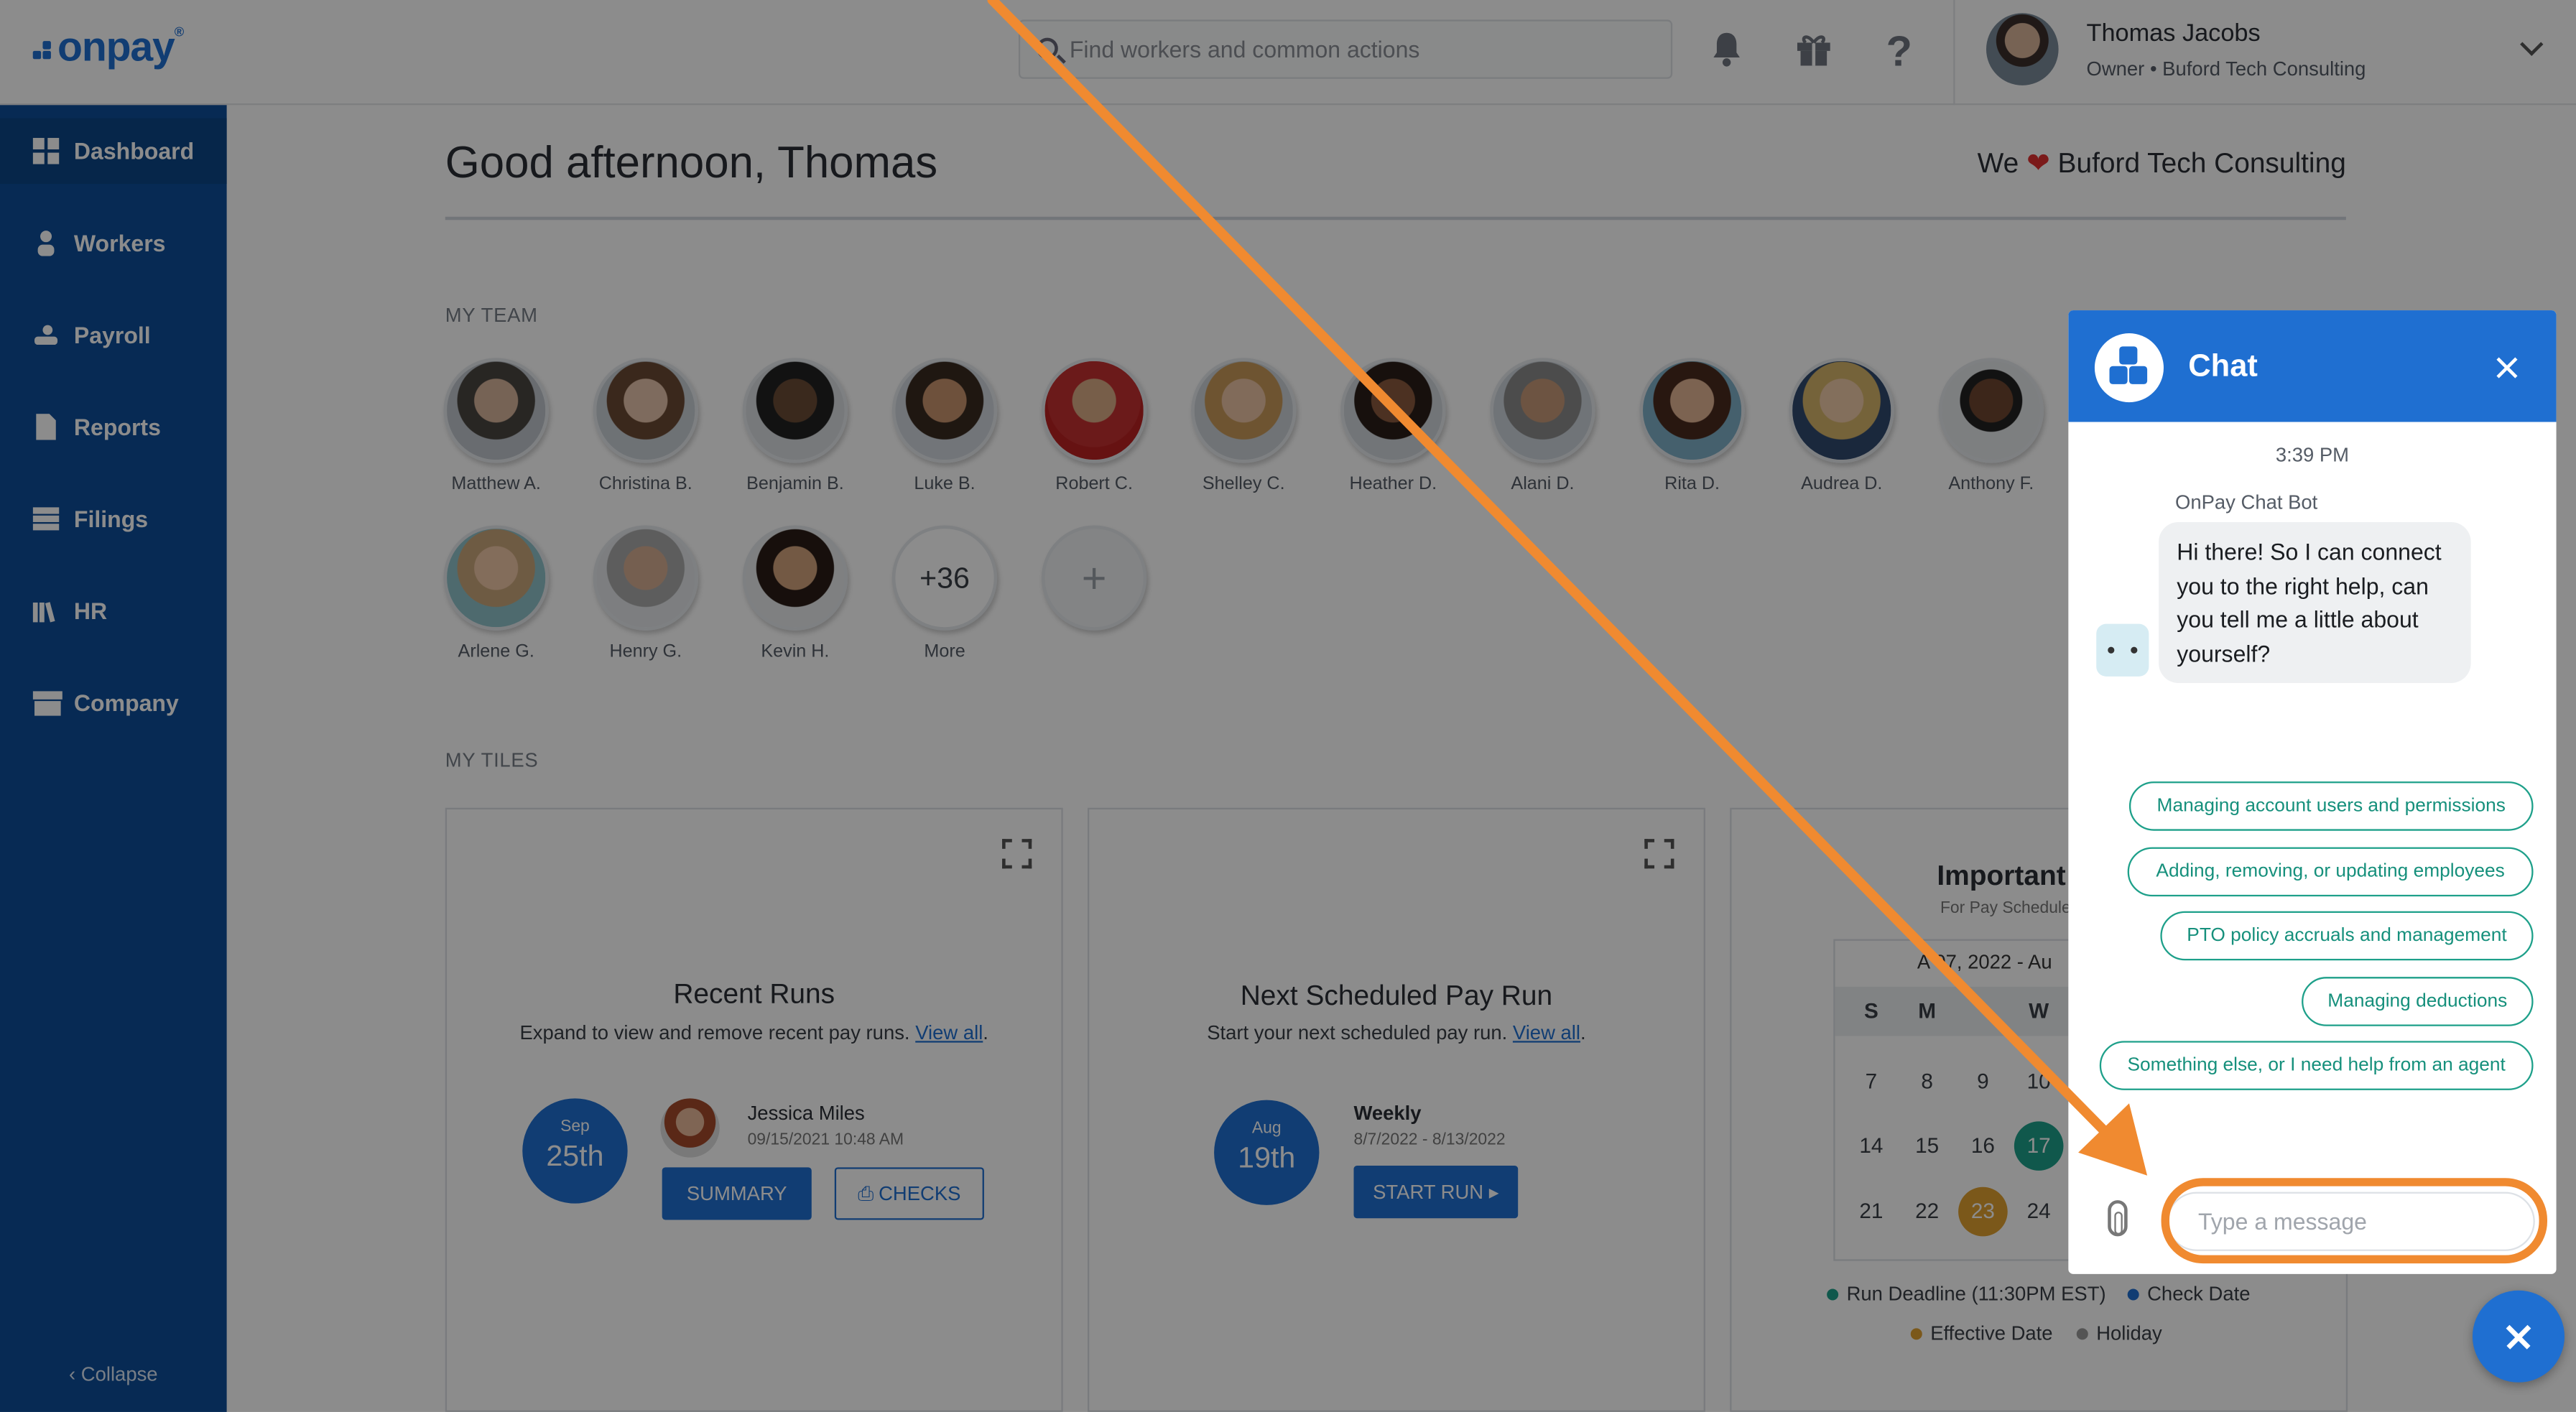  What do you see at coordinates (2223, 367) in the screenshot?
I see `chat-title: Chat` at bounding box center [2223, 367].